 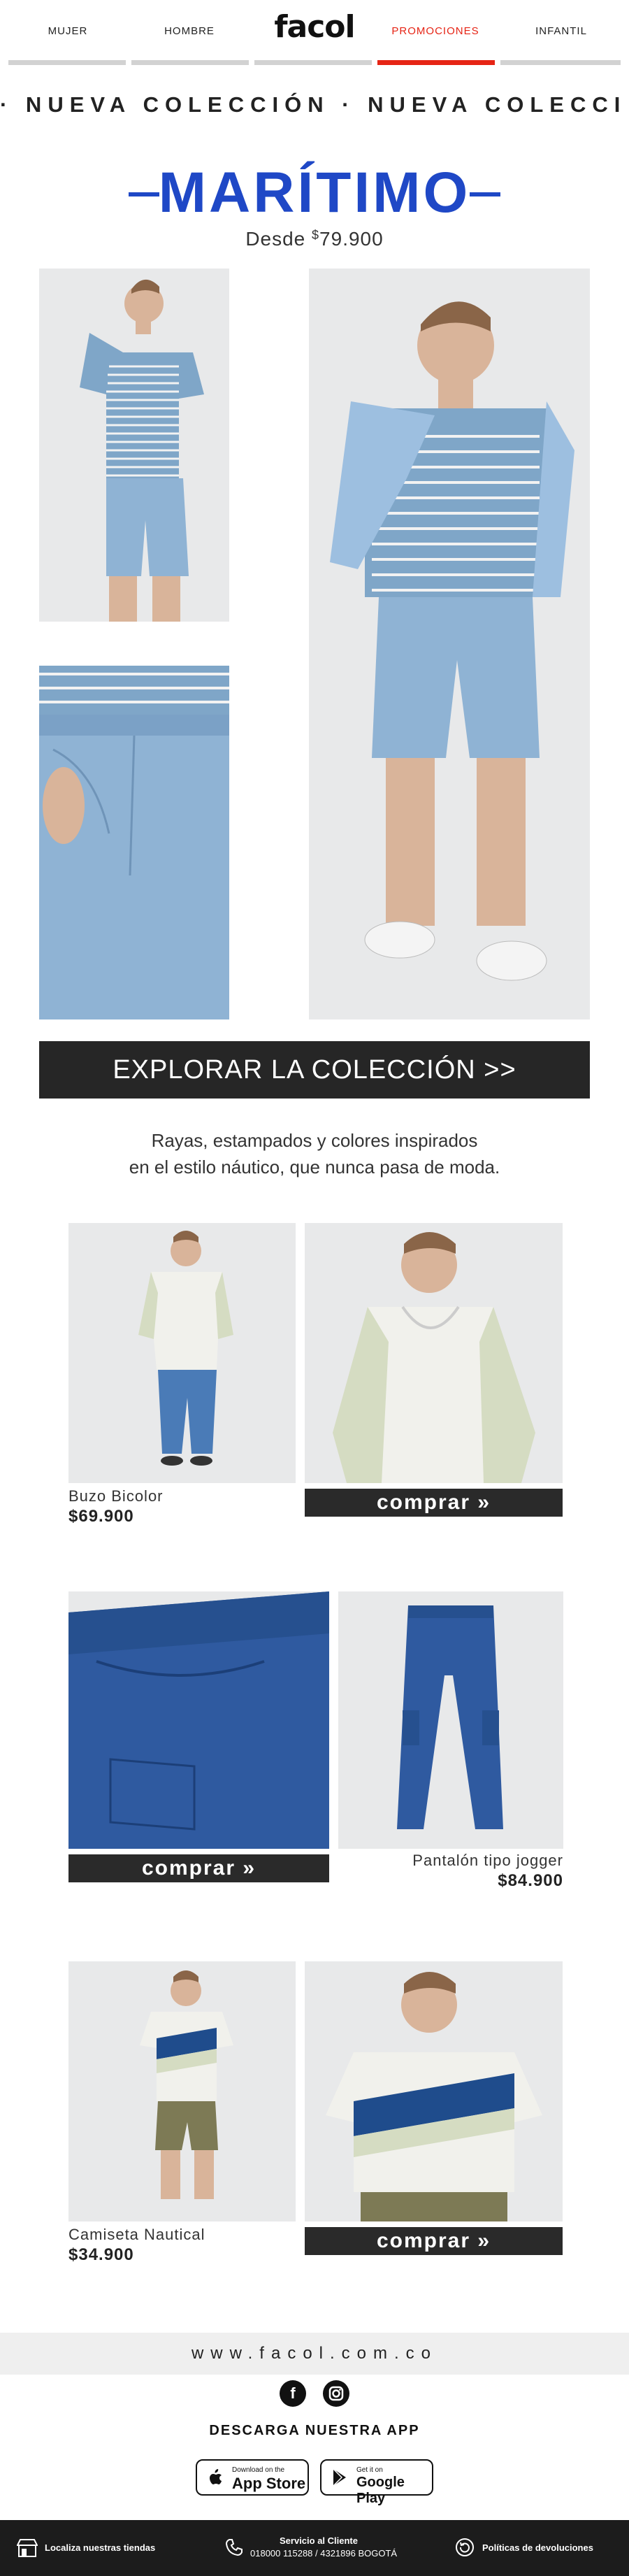 I want to click on product-photo-camiseta-detail, so click(x=434, y=2091).